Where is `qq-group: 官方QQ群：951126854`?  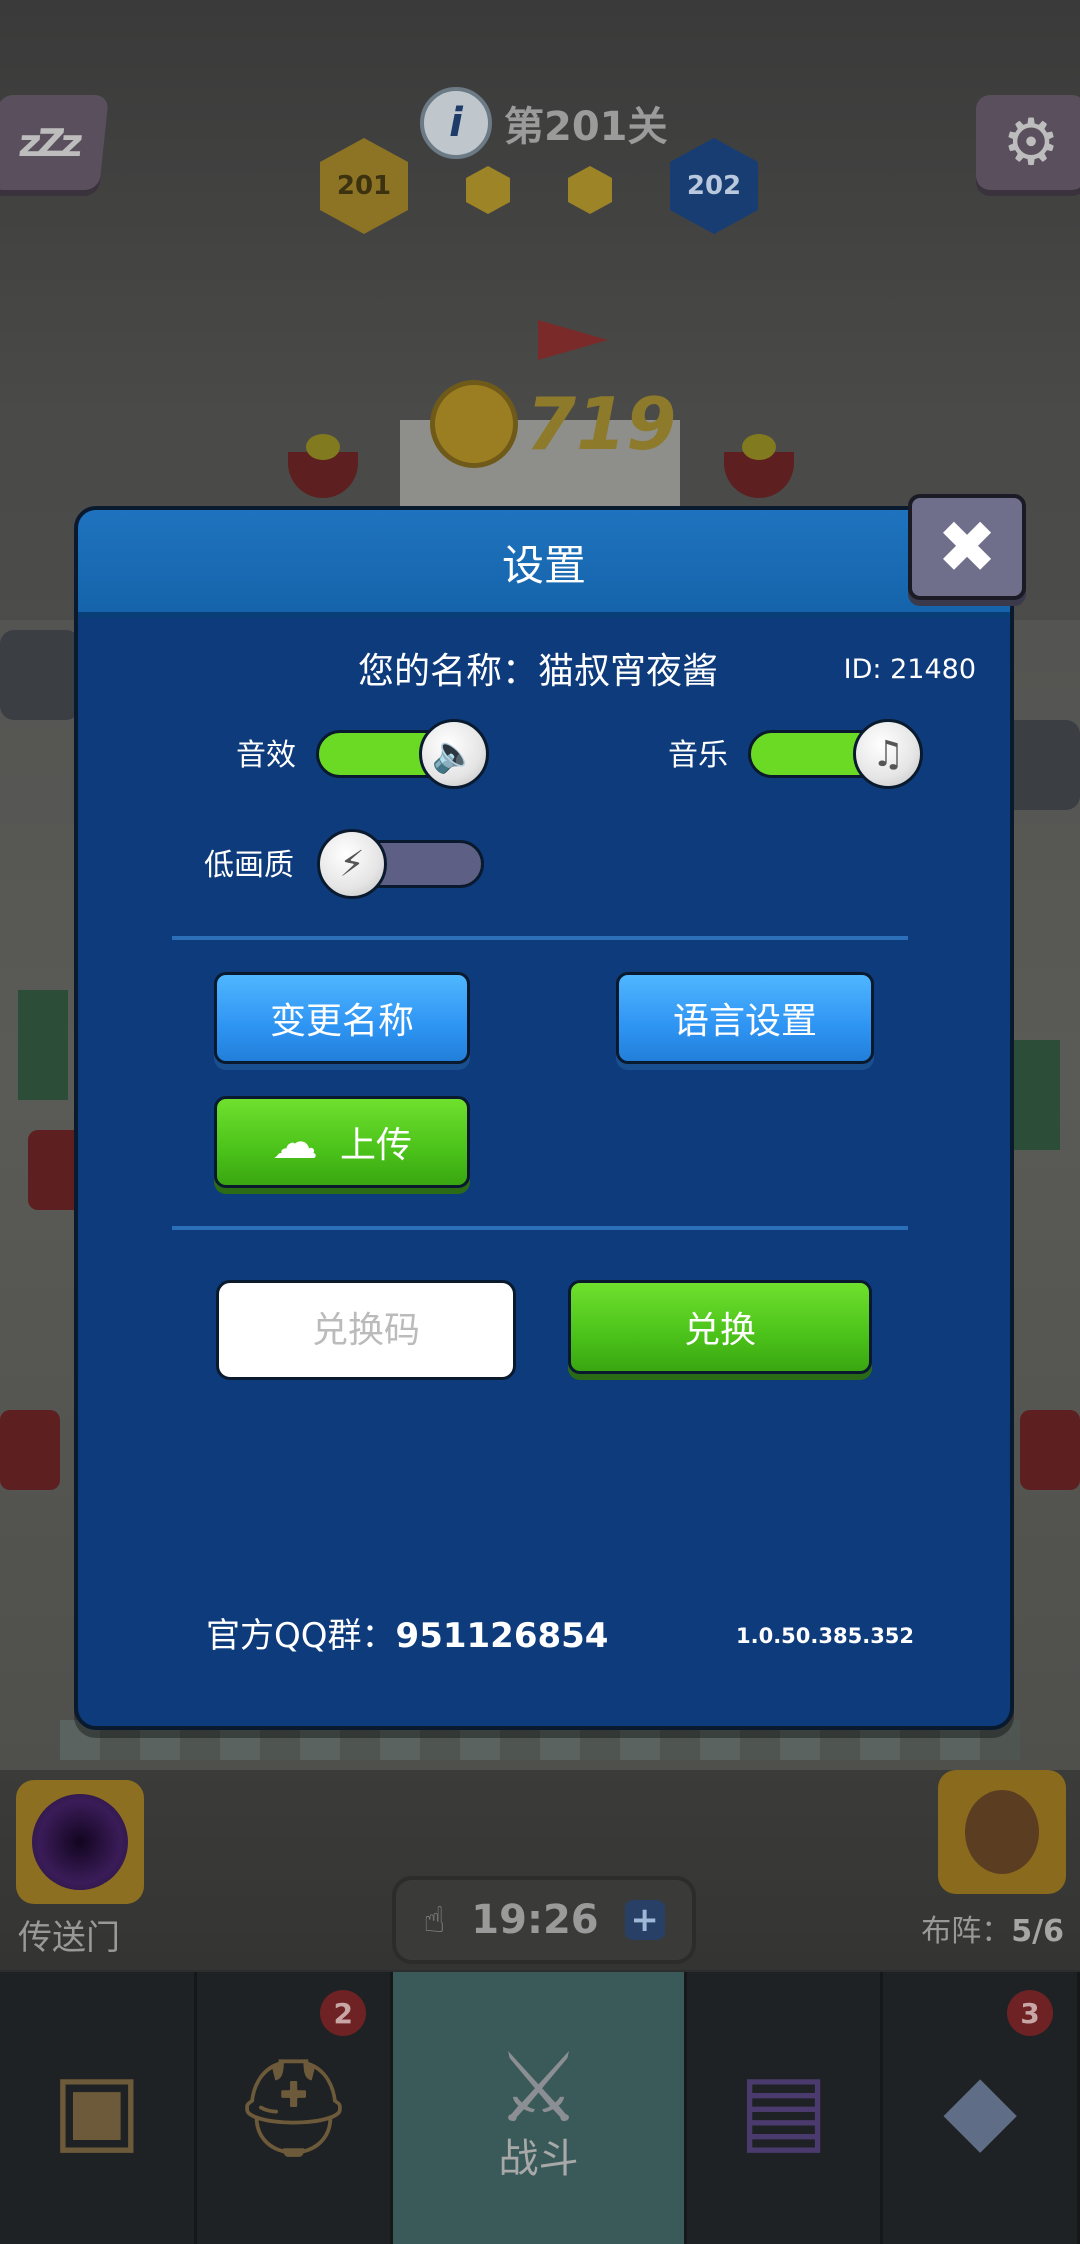
qq-group: 官方QQ群：951126854 is located at coordinates (407, 1632).